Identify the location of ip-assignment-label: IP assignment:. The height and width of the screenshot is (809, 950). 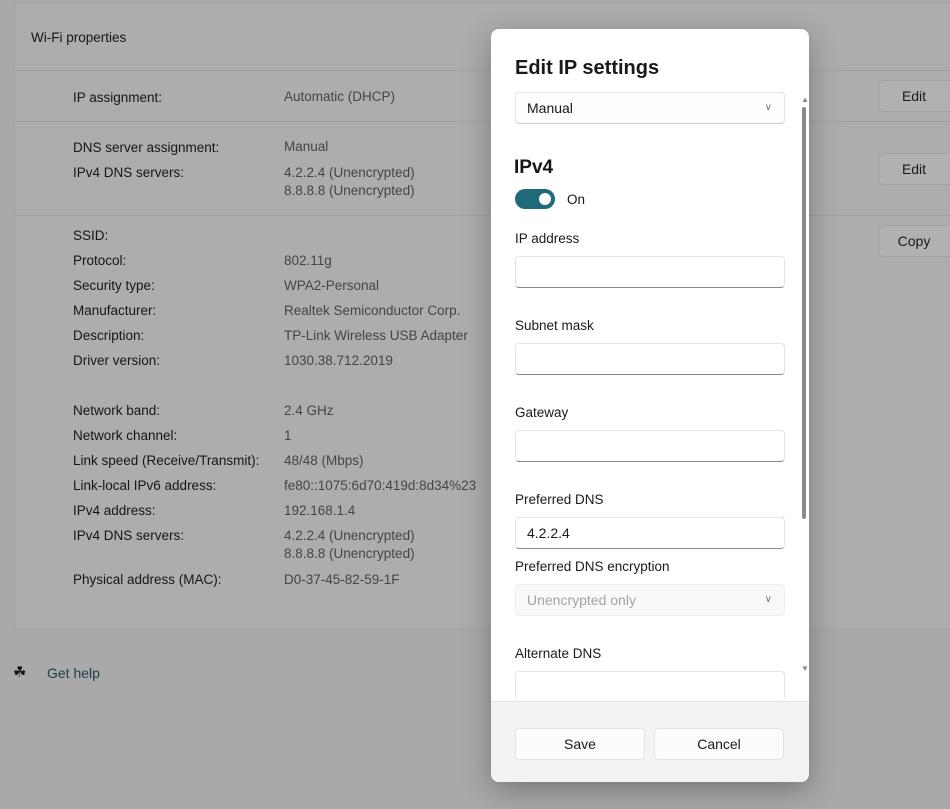
(118, 97).